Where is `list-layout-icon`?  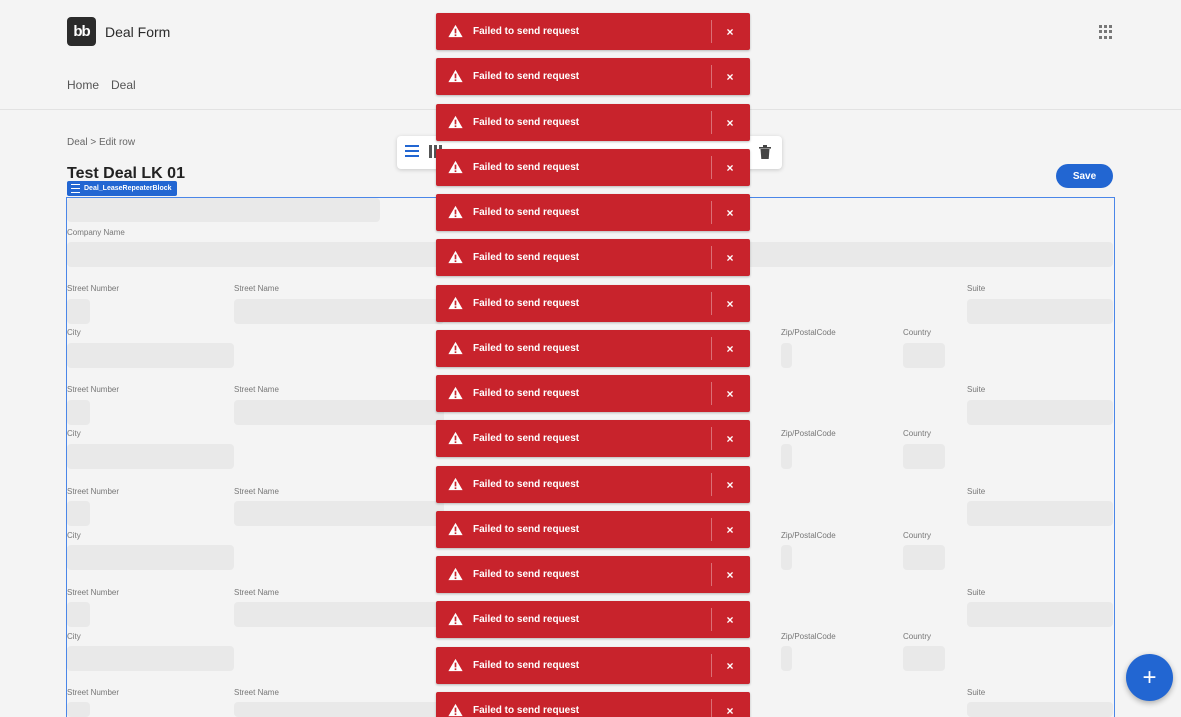
list-layout-icon is located at coordinates (412, 152).